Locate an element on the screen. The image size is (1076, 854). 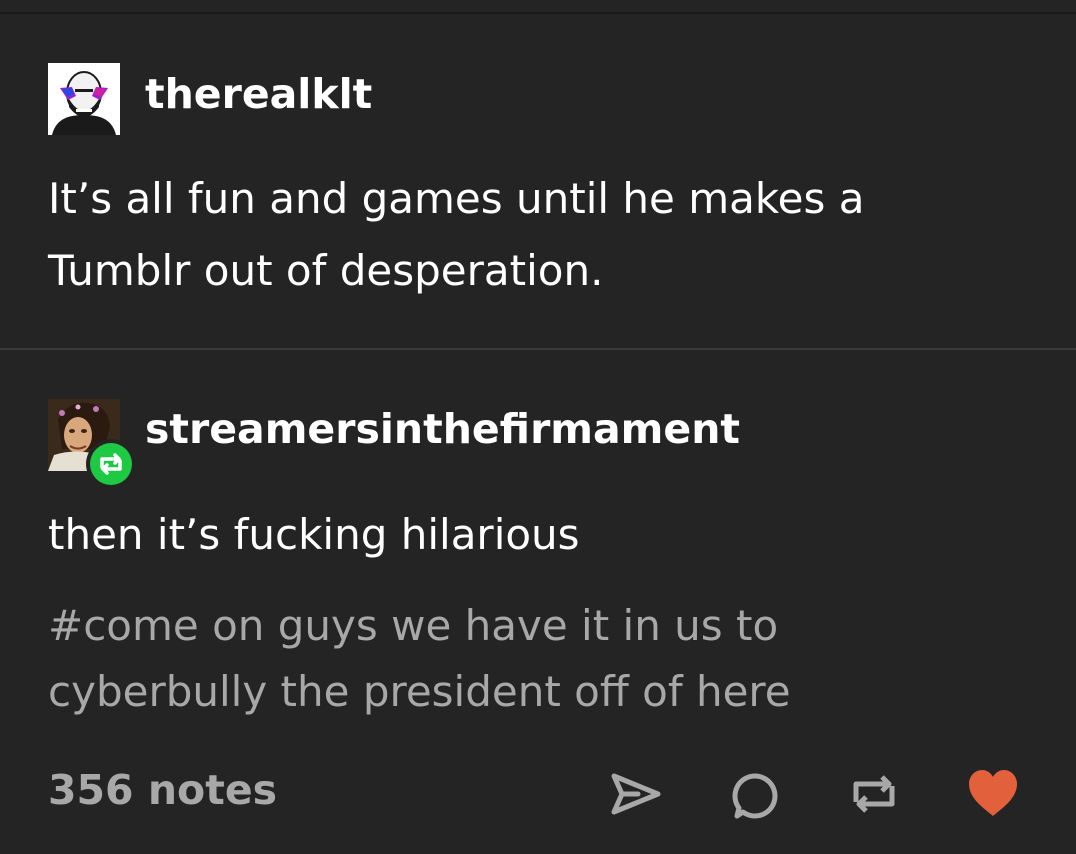
speech-bubble-icon is located at coordinates (755, 796).